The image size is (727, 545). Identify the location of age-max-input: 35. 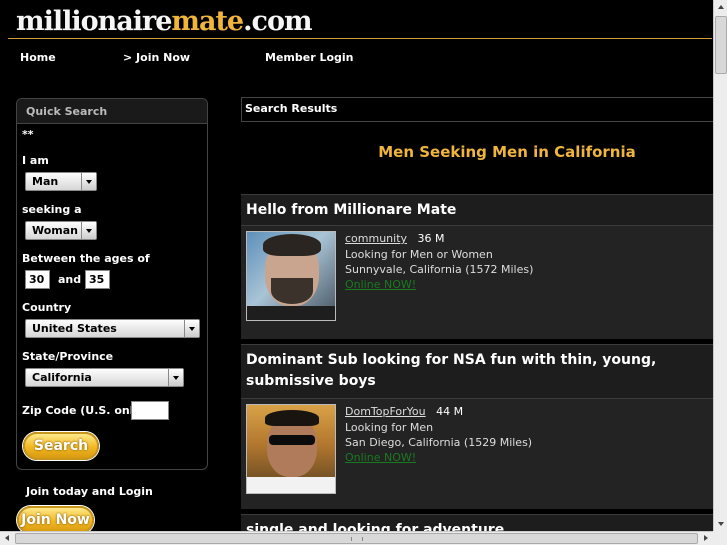
(97, 279).